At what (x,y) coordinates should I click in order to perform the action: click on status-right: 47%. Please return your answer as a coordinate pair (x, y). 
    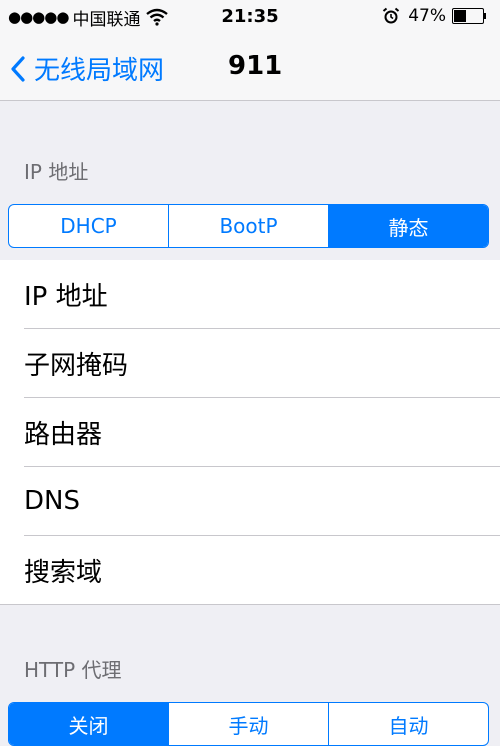
    Looking at the image, I should click on (434, 16).